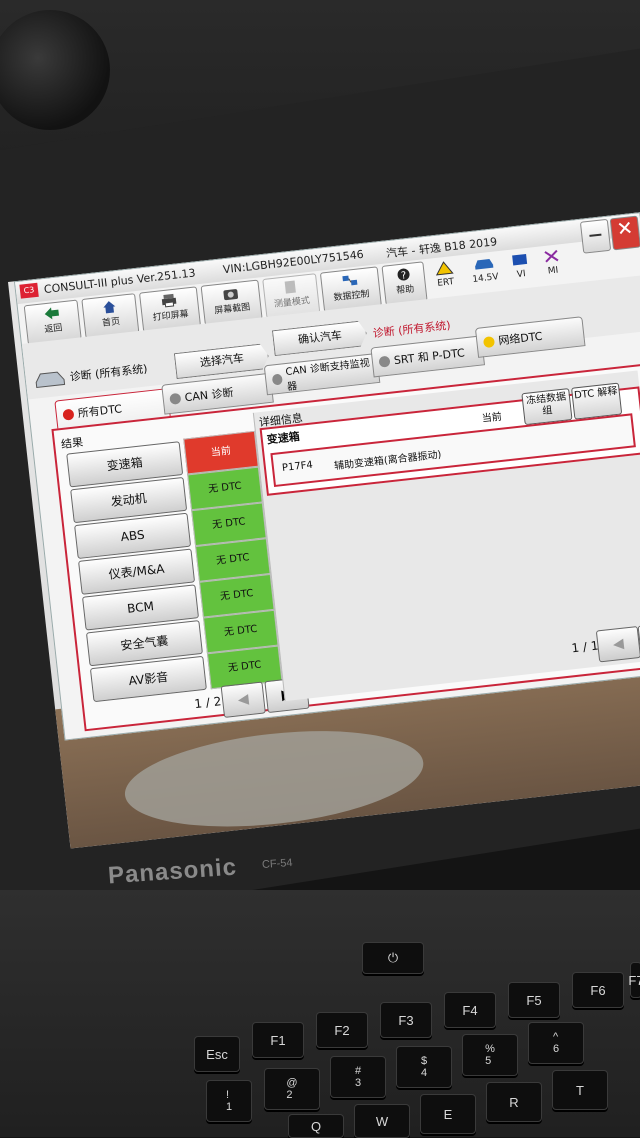  I want to click on minimize-button, so click(595, 236).